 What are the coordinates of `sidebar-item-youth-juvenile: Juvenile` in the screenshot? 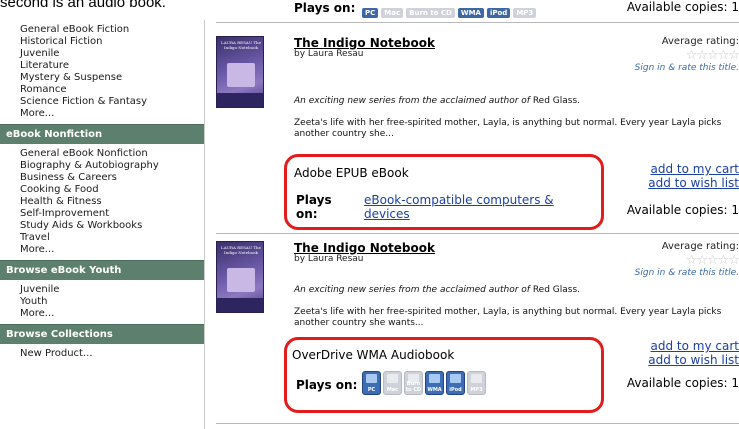 It's located at (112, 290).